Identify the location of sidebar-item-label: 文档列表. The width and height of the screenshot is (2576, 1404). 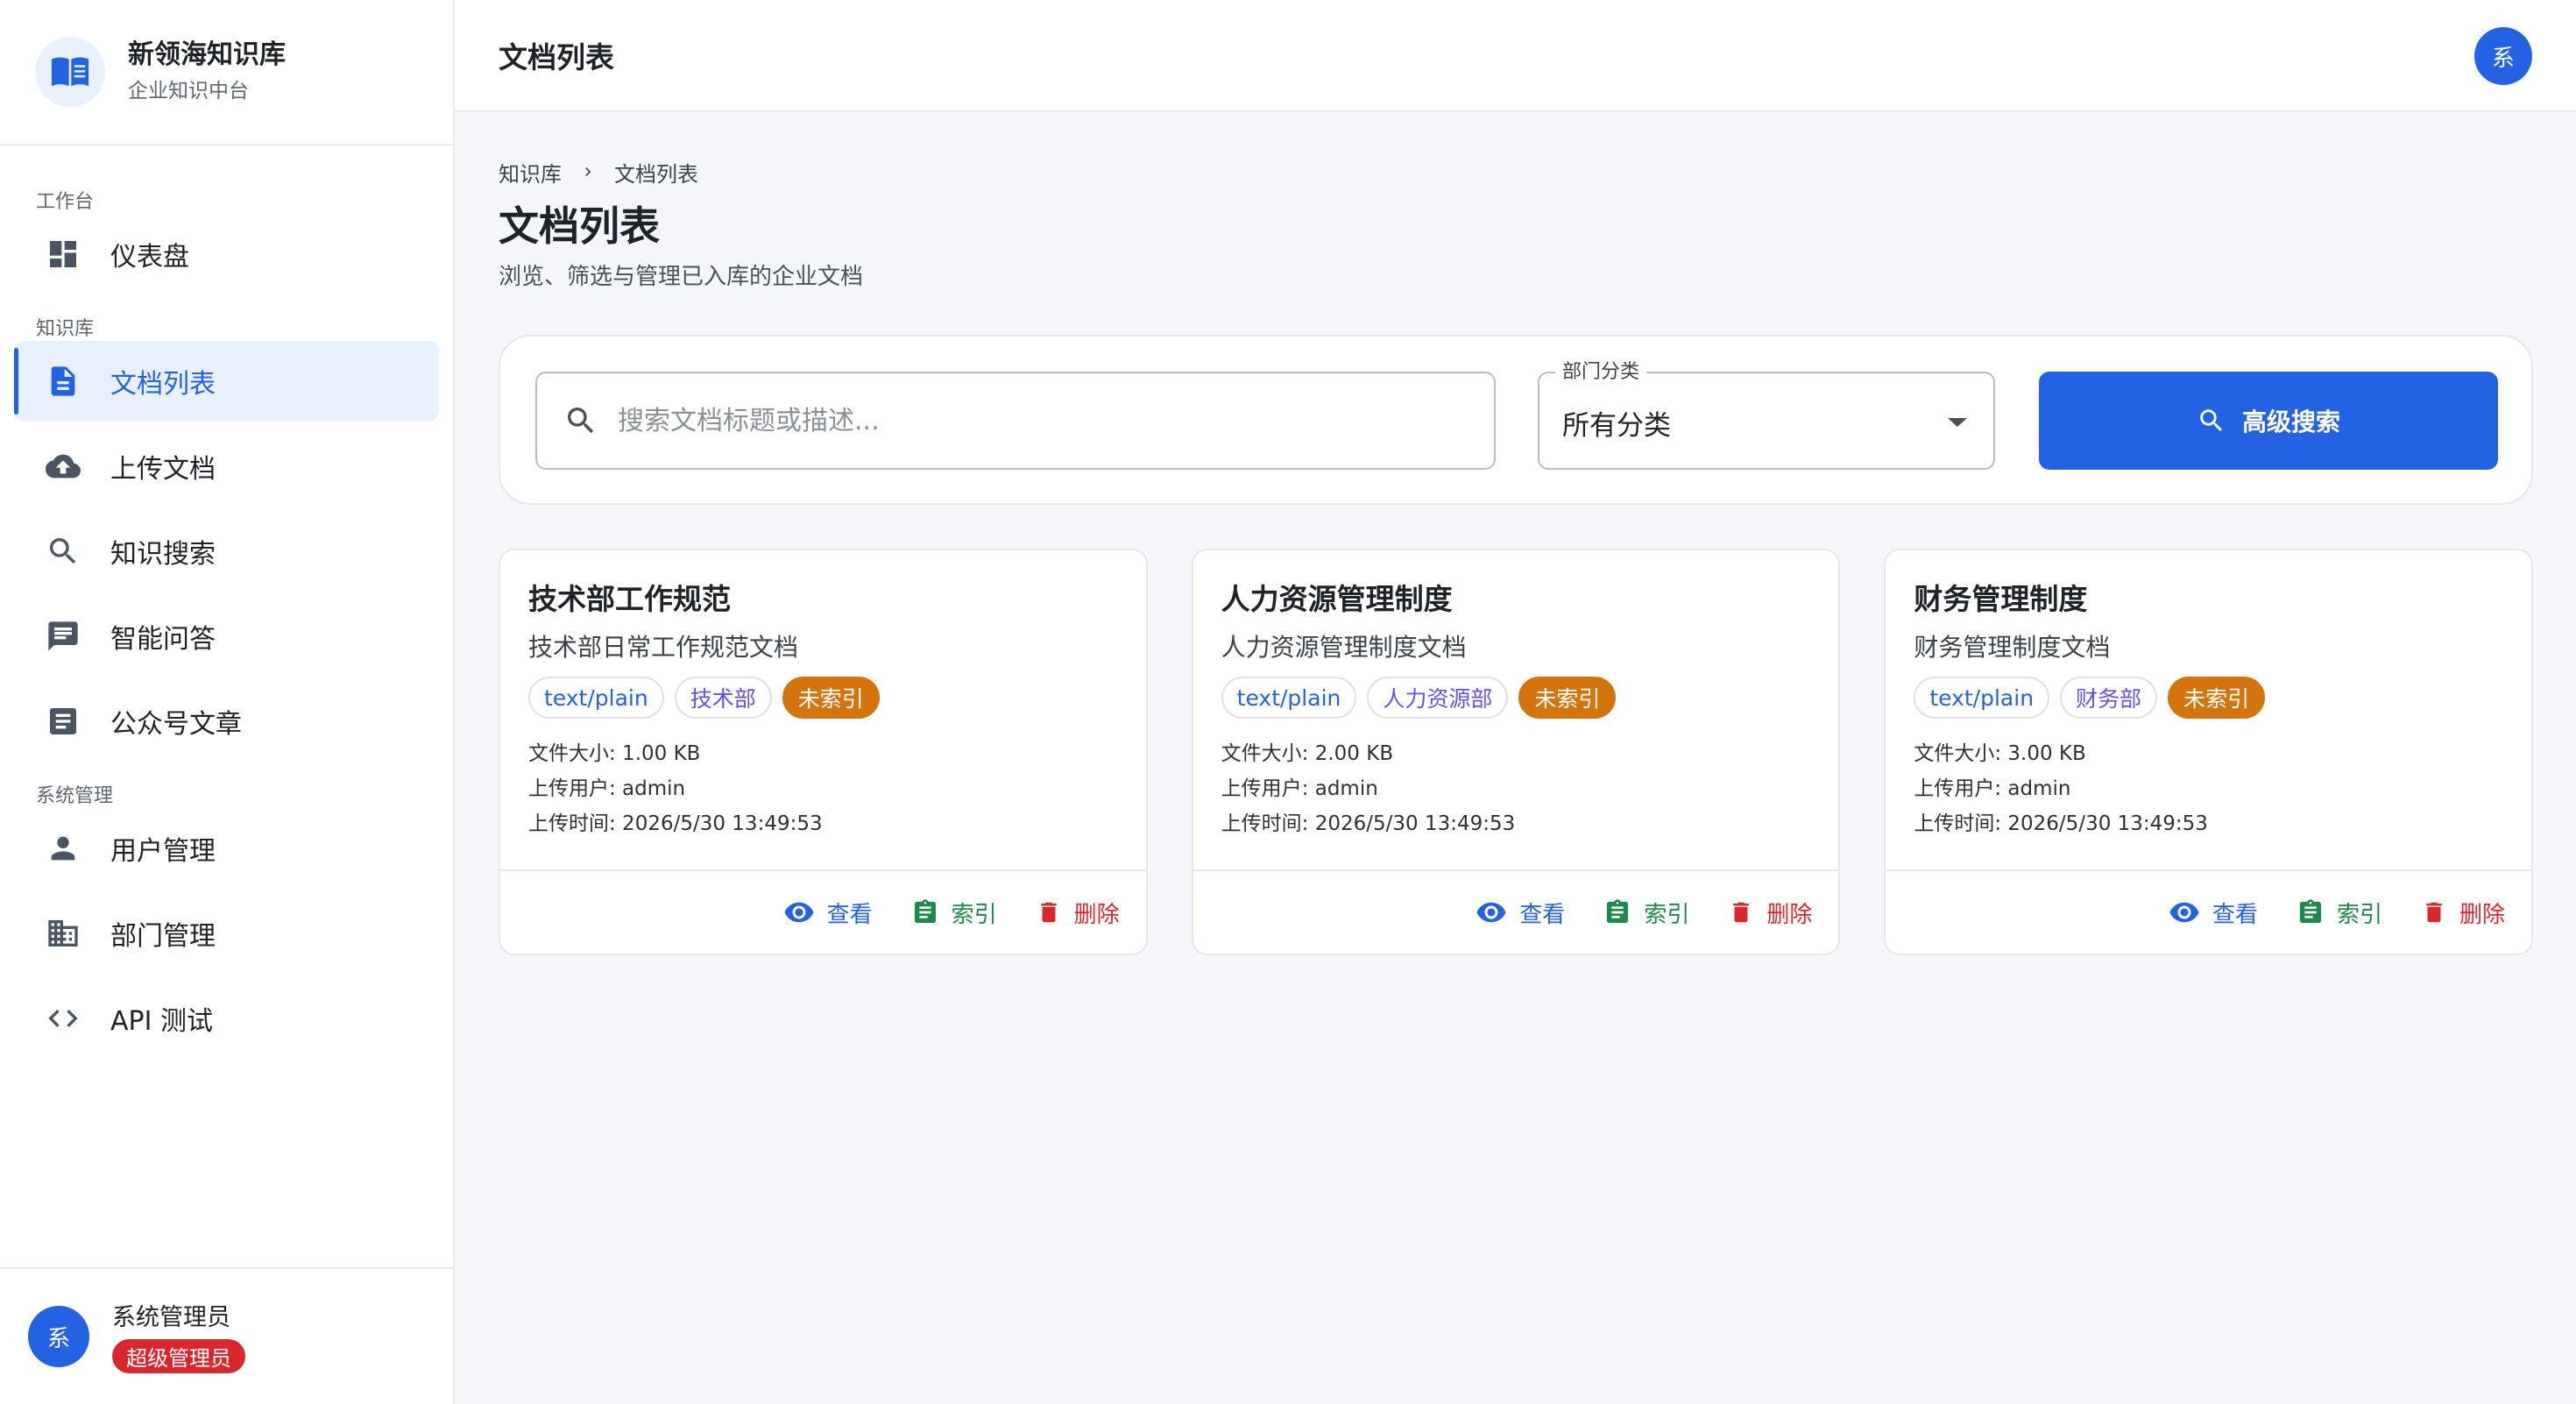
(163, 384).